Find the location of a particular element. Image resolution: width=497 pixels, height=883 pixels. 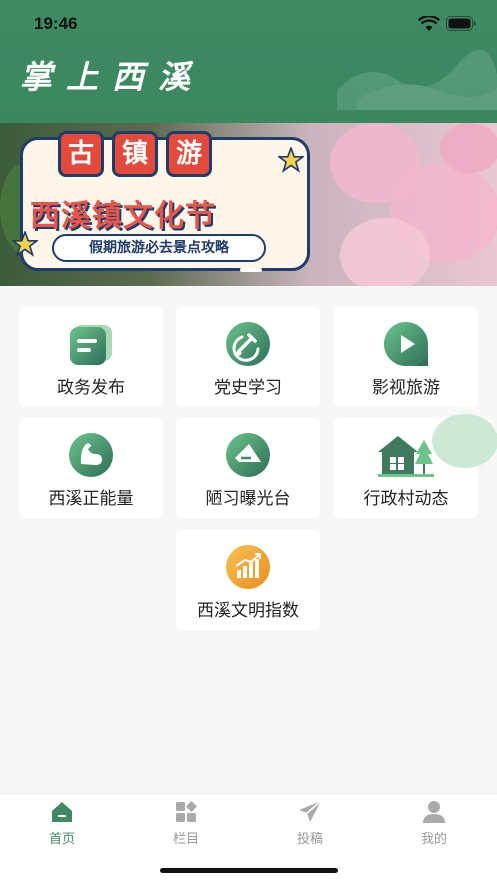

tab-columns: 栏目 is located at coordinates (186, 823).